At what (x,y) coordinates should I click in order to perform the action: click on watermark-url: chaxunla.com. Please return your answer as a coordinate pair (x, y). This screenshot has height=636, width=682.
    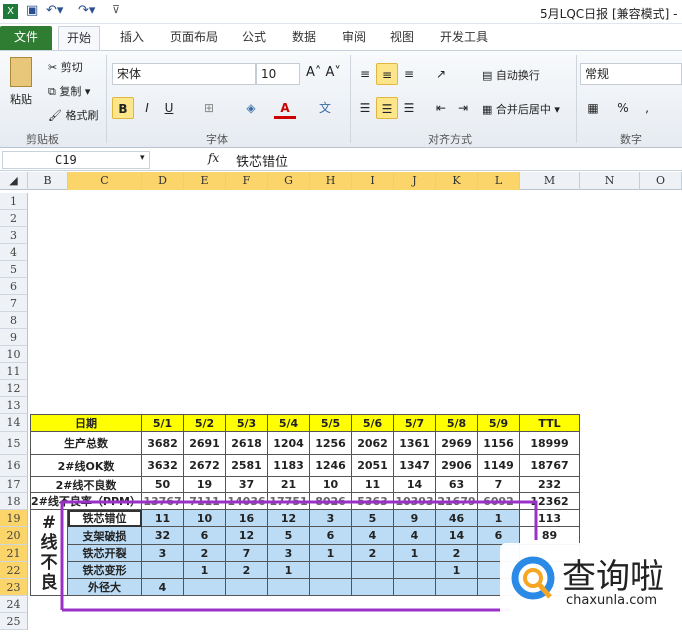
    Looking at the image, I should click on (611, 600).